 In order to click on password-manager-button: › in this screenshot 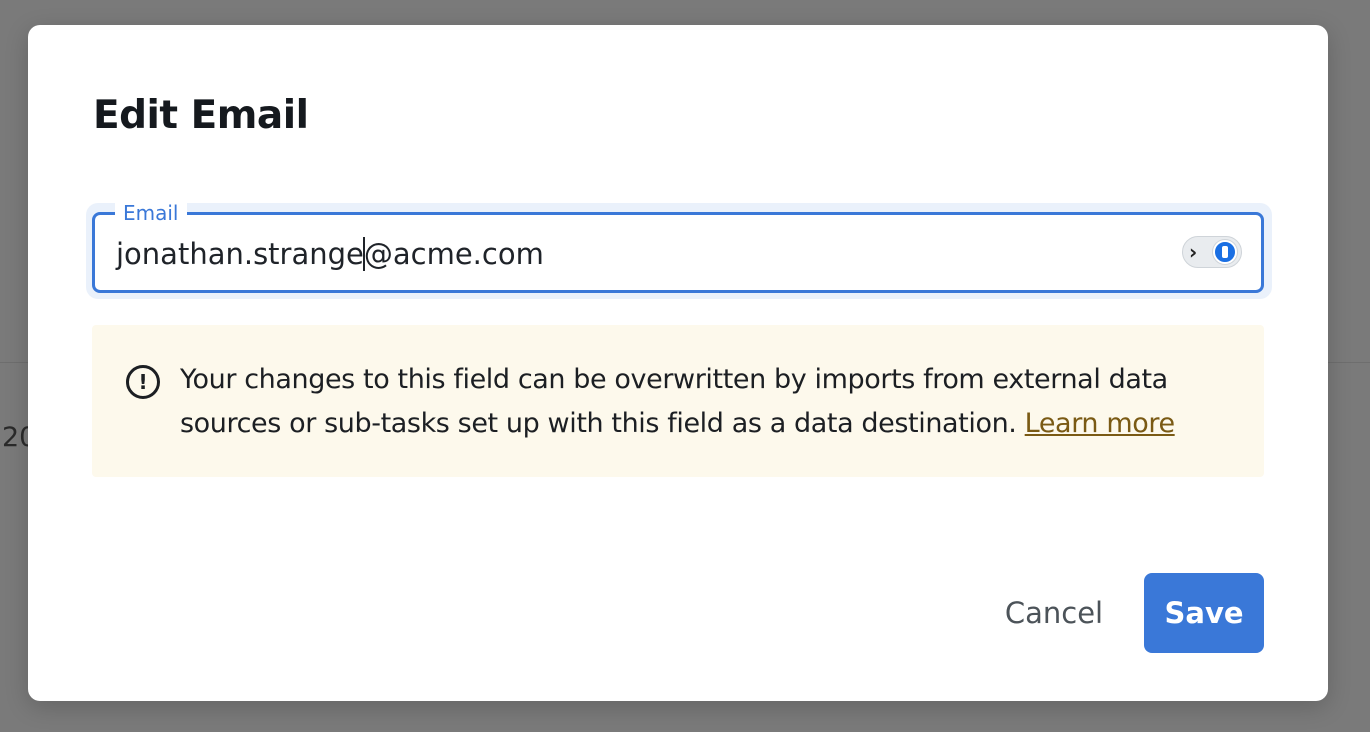, I will do `click(1212, 252)`.